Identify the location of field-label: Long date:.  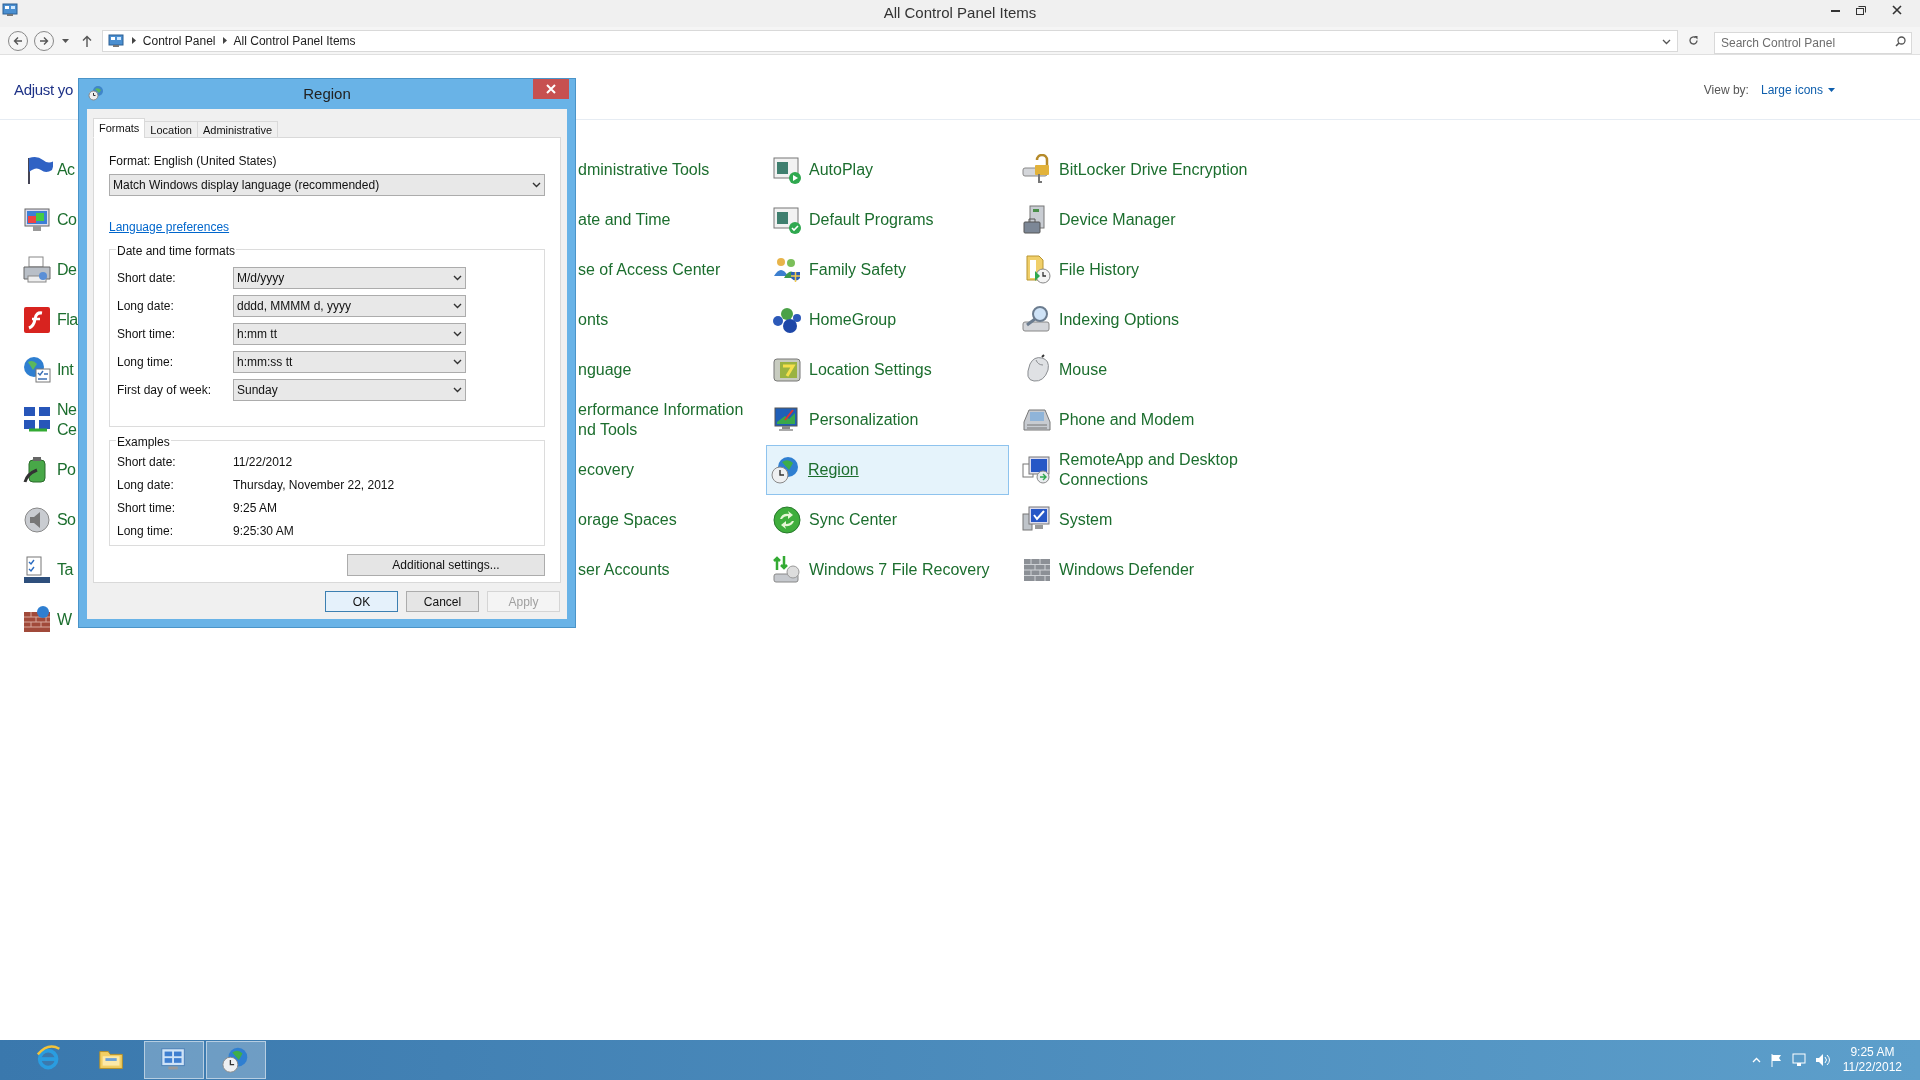
(146, 306).